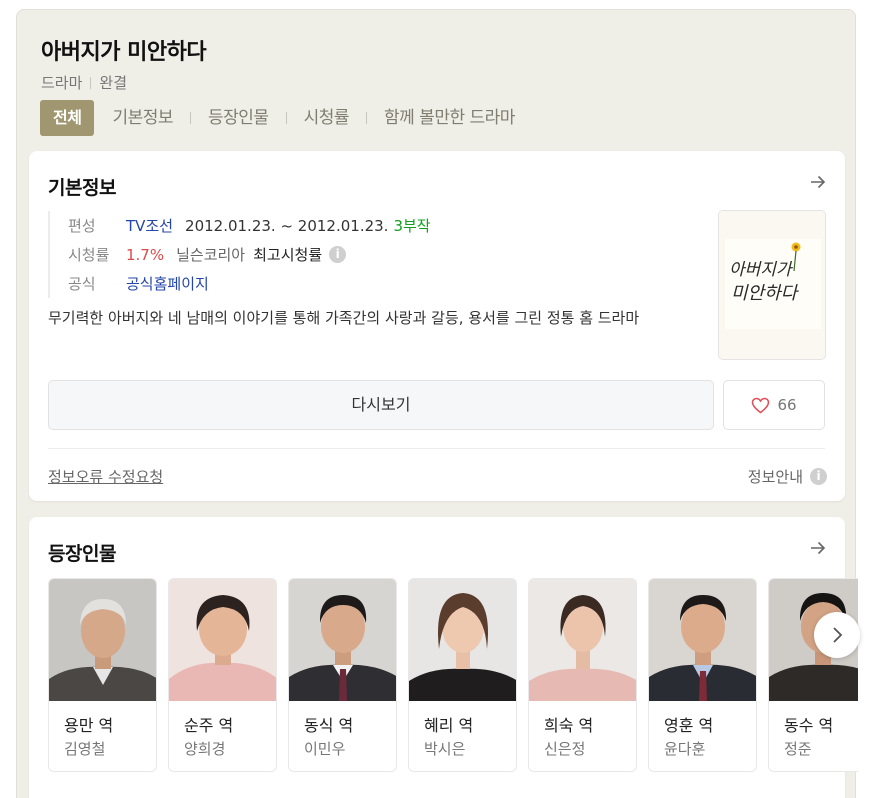 This screenshot has width=875, height=798. I want to click on episode-count: 3부작, so click(412, 226).